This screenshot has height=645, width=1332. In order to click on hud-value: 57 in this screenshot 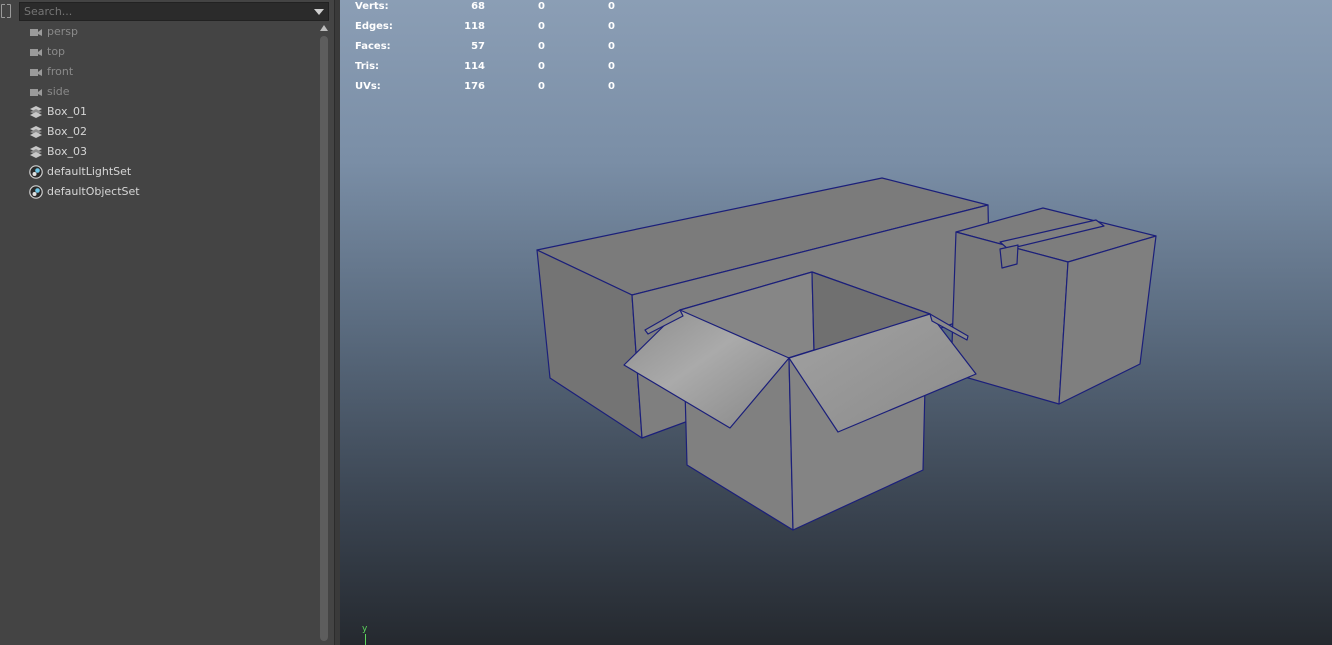, I will do `click(478, 46)`.